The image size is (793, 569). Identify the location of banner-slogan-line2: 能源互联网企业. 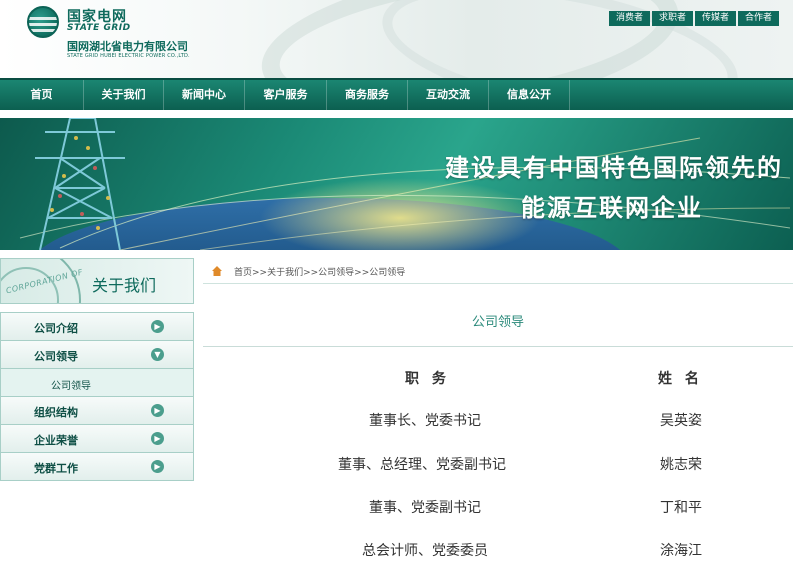
(612, 208).